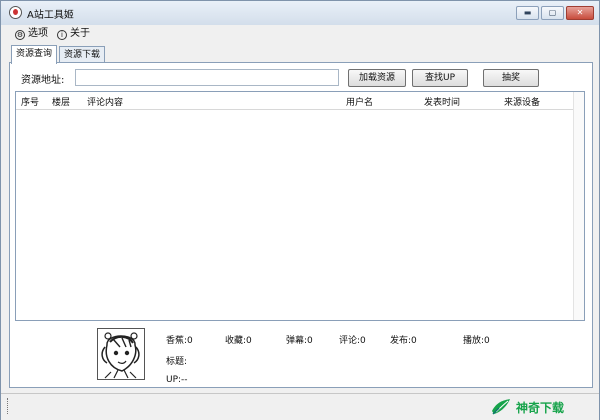  What do you see at coordinates (522, 101) in the screenshot?
I see `column-source-device: 来源设备` at bounding box center [522, 101].